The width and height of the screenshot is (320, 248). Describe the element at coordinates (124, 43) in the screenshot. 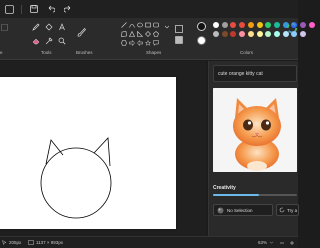

I see `hexagon-shape-icon` at that location.